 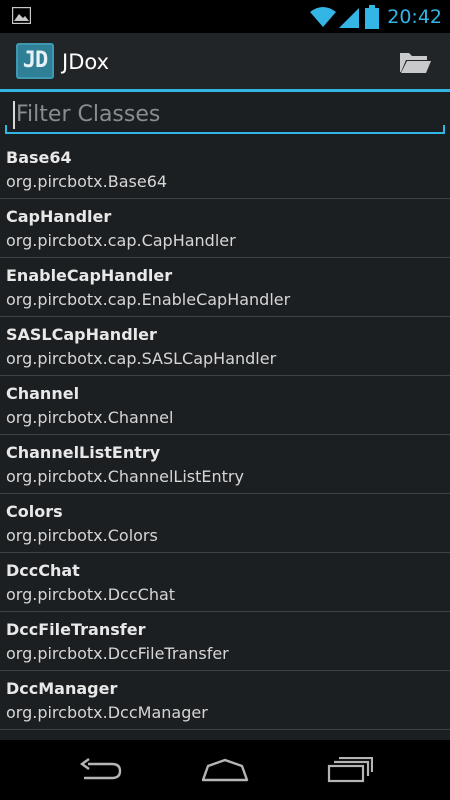 What do you see at coordinates (21, 15) in the screenshot?
I see `image-notification-icon` at bounding box center [21, 15].